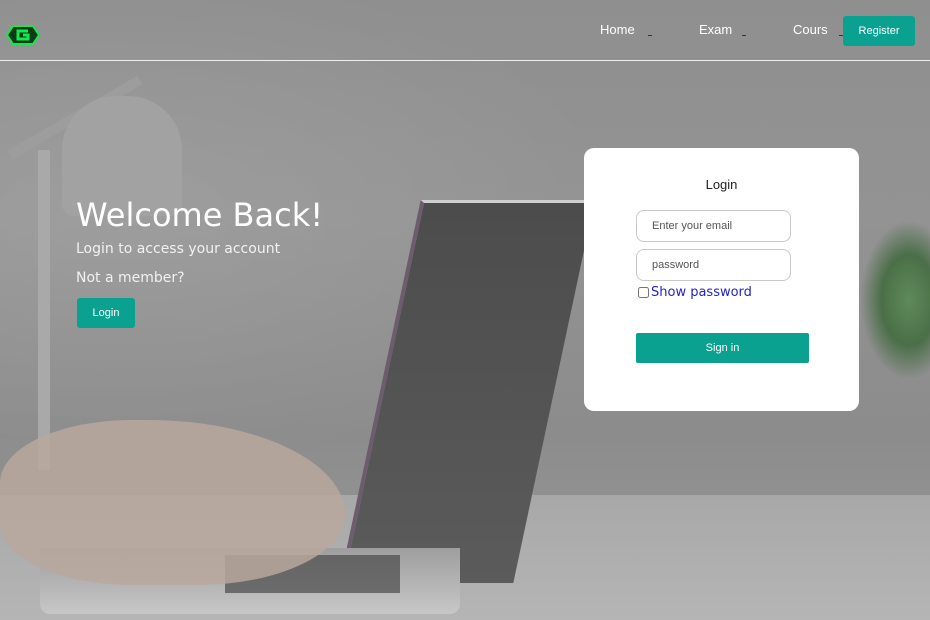 This screenshot has height=620, width=930. I want to click on welcome-heading: Welcome Back!, so click(200, 215).